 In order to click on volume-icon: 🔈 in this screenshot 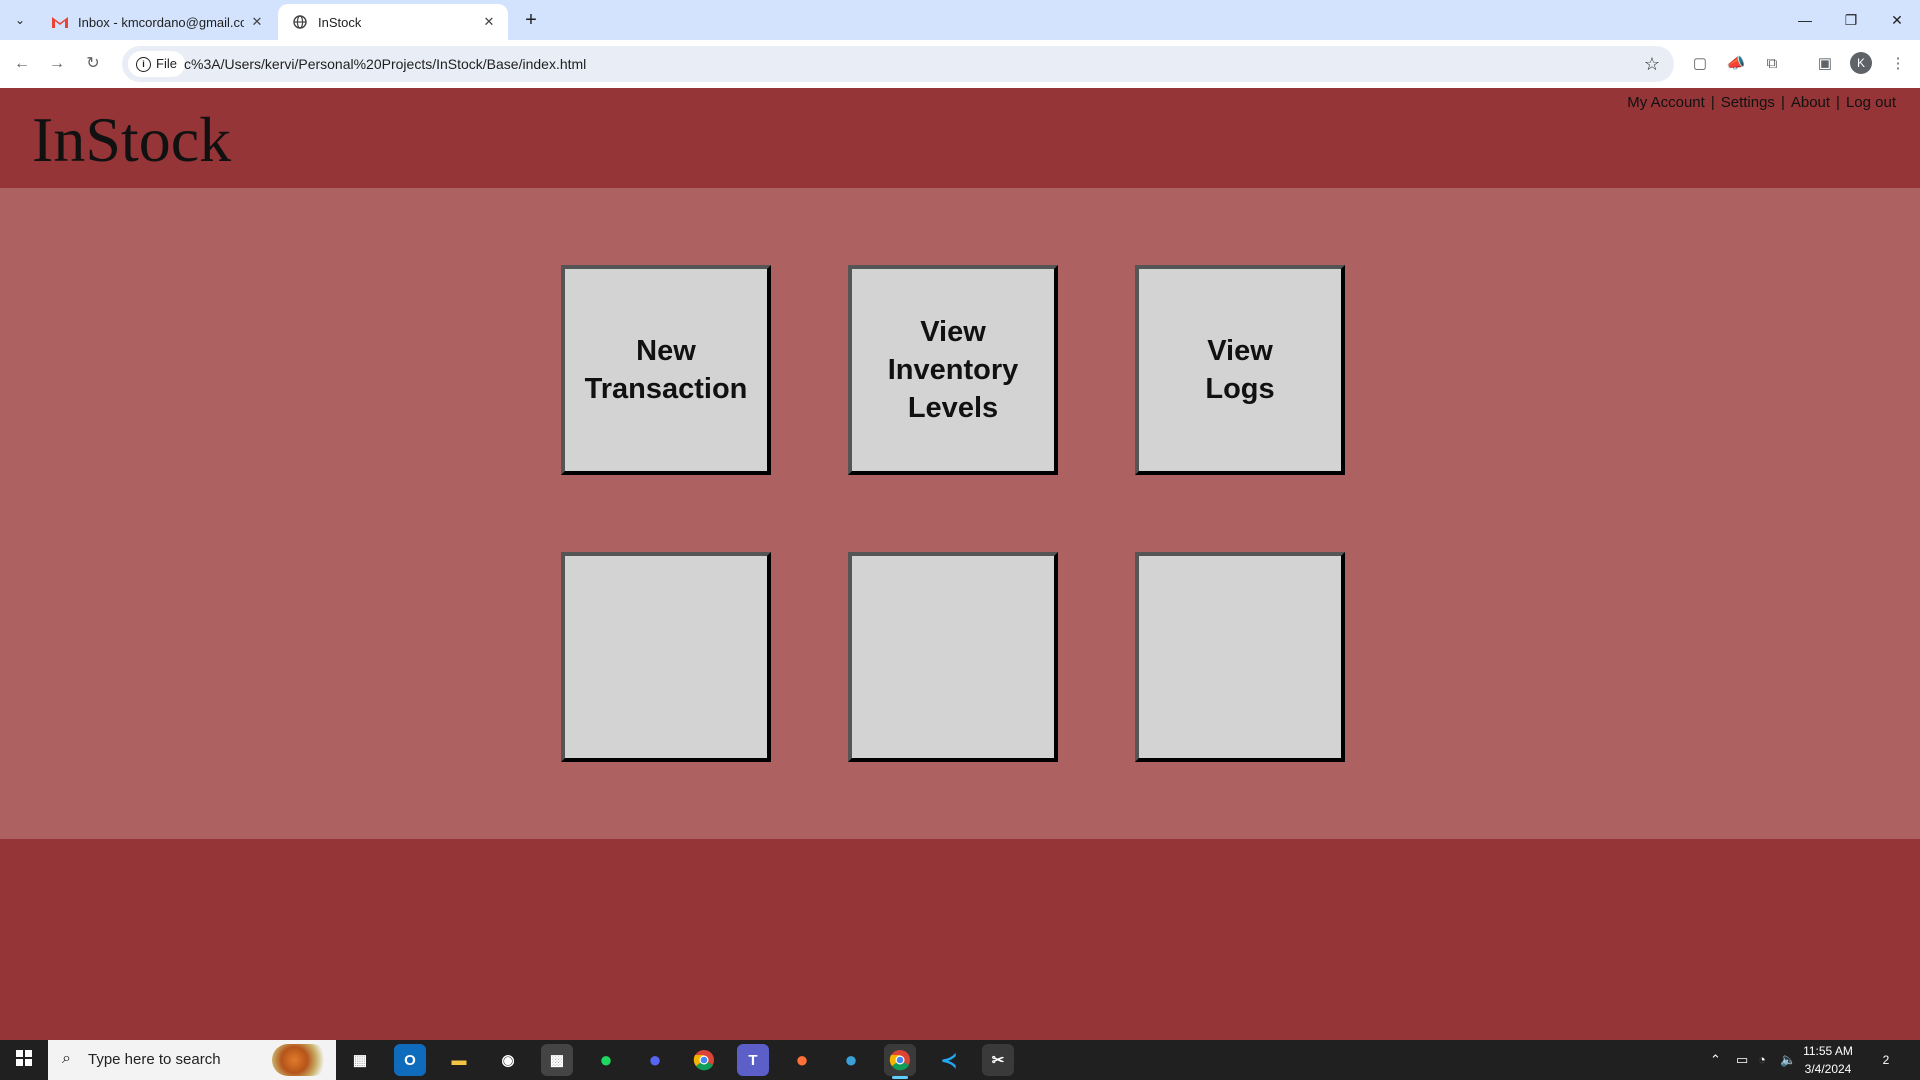, I will do `click(1788, 1060)`.